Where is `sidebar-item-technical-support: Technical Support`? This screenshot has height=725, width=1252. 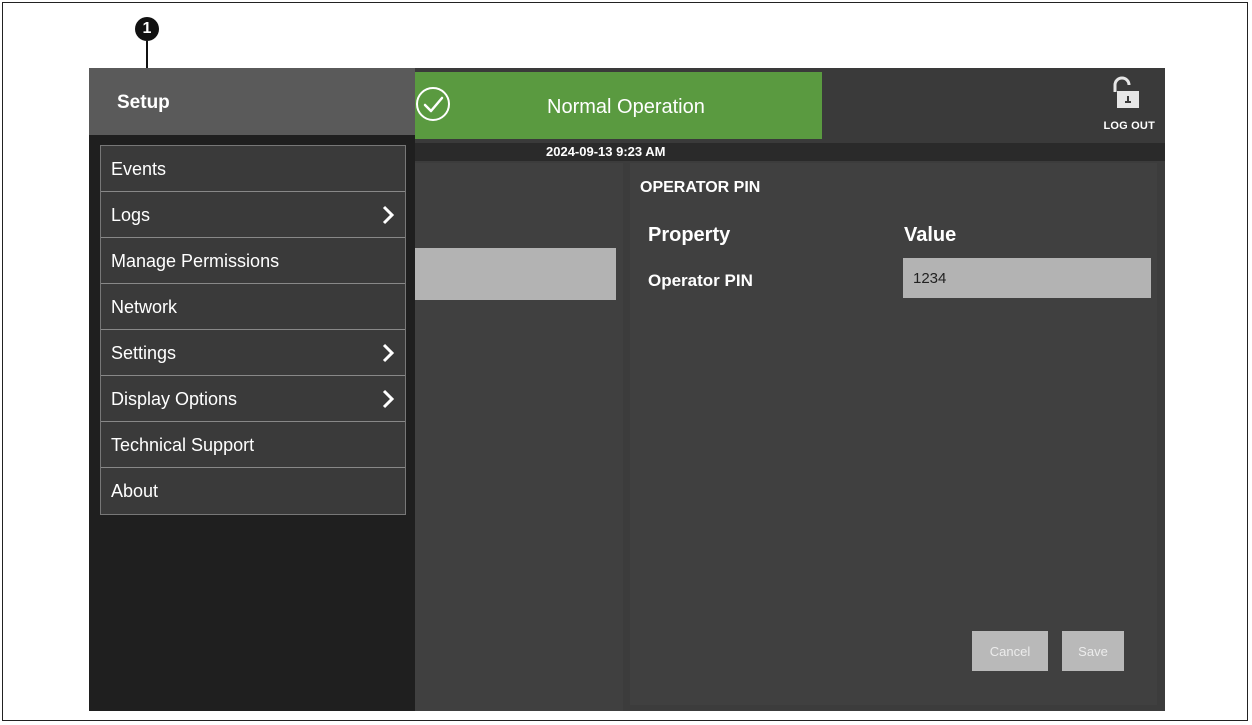 sidebar-item-technical-support: Technical Support is located at coordinates (253, 445).